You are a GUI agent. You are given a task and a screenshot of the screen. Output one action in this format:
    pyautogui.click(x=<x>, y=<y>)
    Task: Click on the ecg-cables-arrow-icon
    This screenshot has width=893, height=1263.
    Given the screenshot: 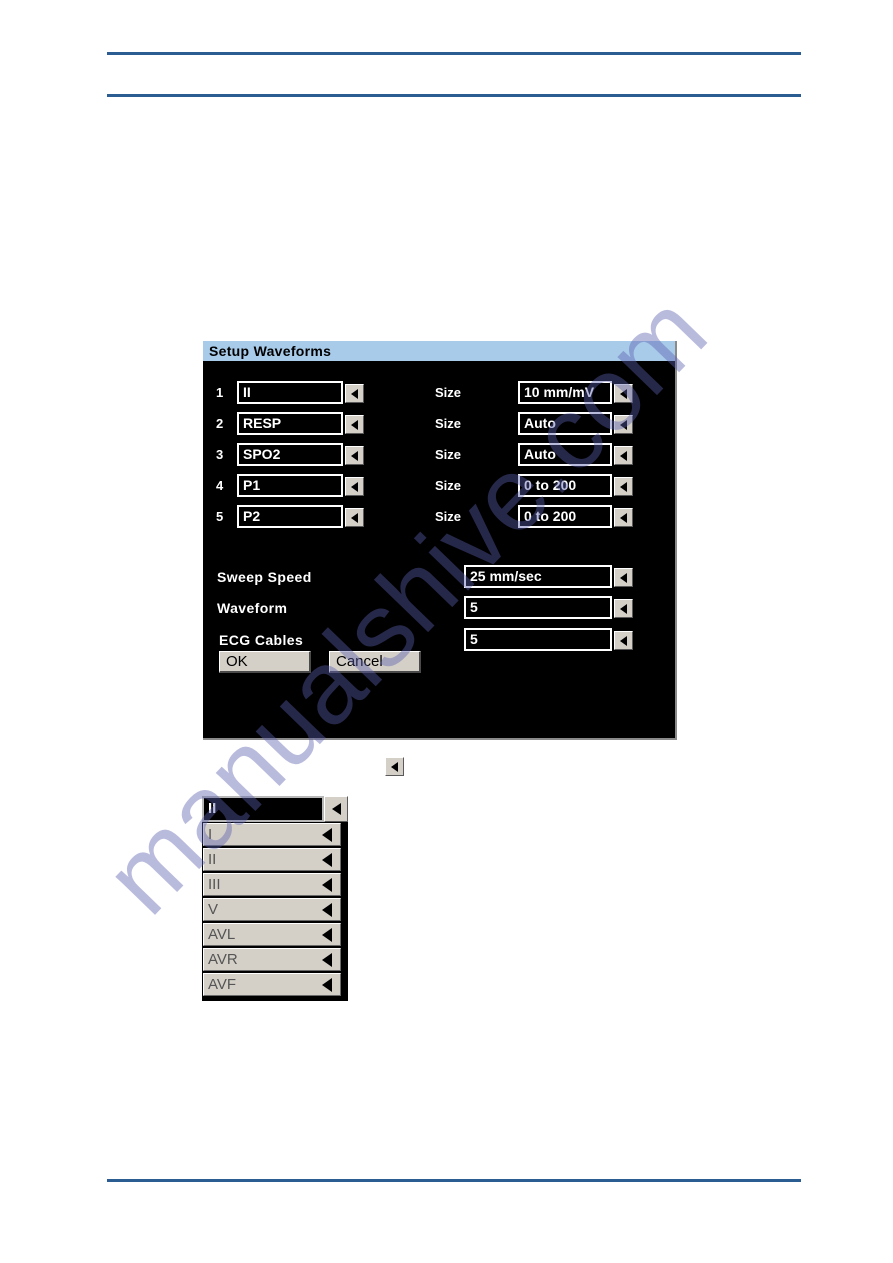 What is the action you would take?
    pyautogui.click(x=623, y=640)
    